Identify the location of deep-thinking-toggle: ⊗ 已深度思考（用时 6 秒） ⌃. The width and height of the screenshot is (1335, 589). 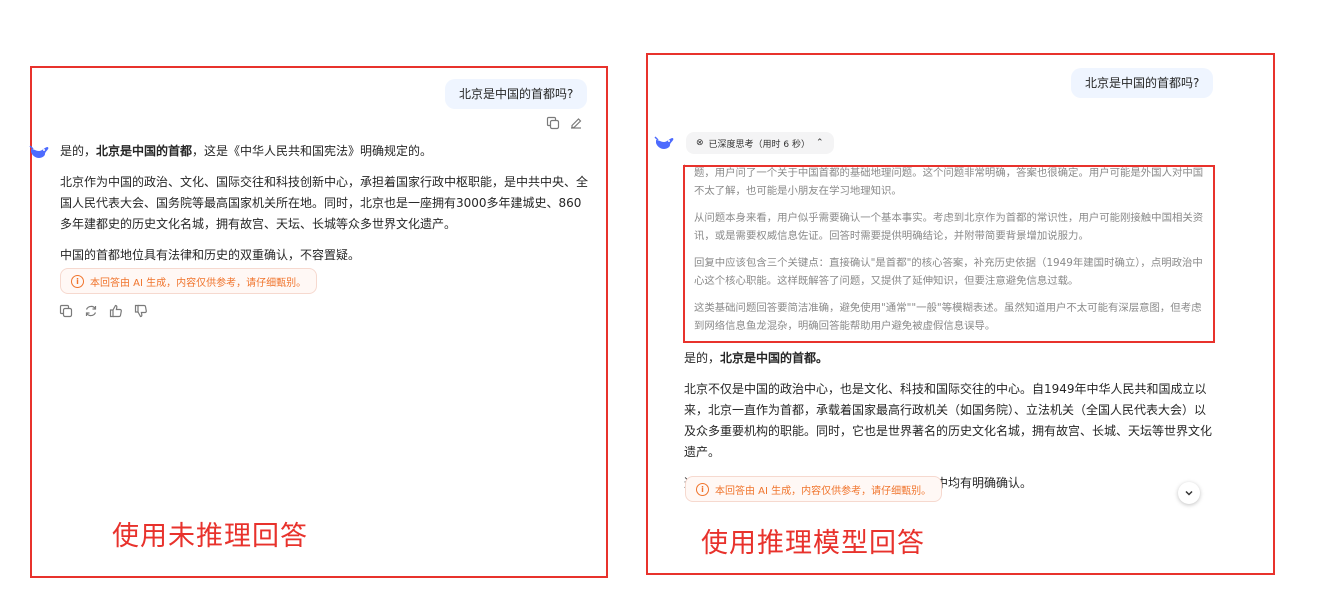
(760, 143).